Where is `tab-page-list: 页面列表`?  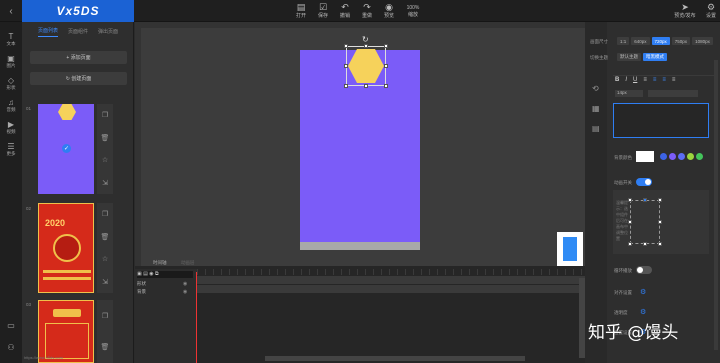 tab-page-list: 页面列表 is located at coordinates (48, 32).